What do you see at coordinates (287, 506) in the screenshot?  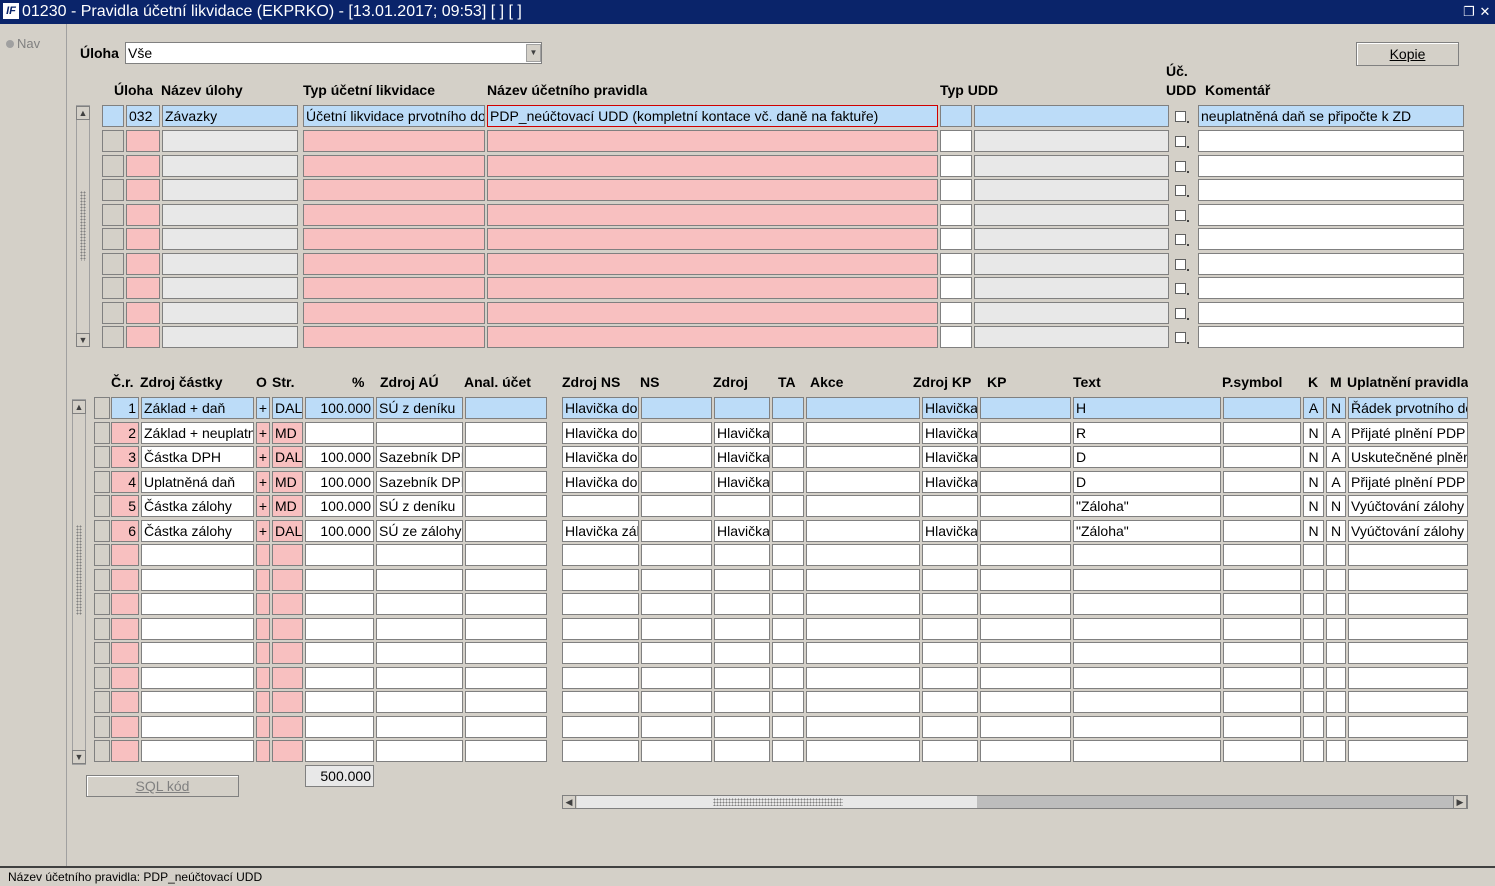 I see `cell-str: MD` at bounding box center [287, 506].